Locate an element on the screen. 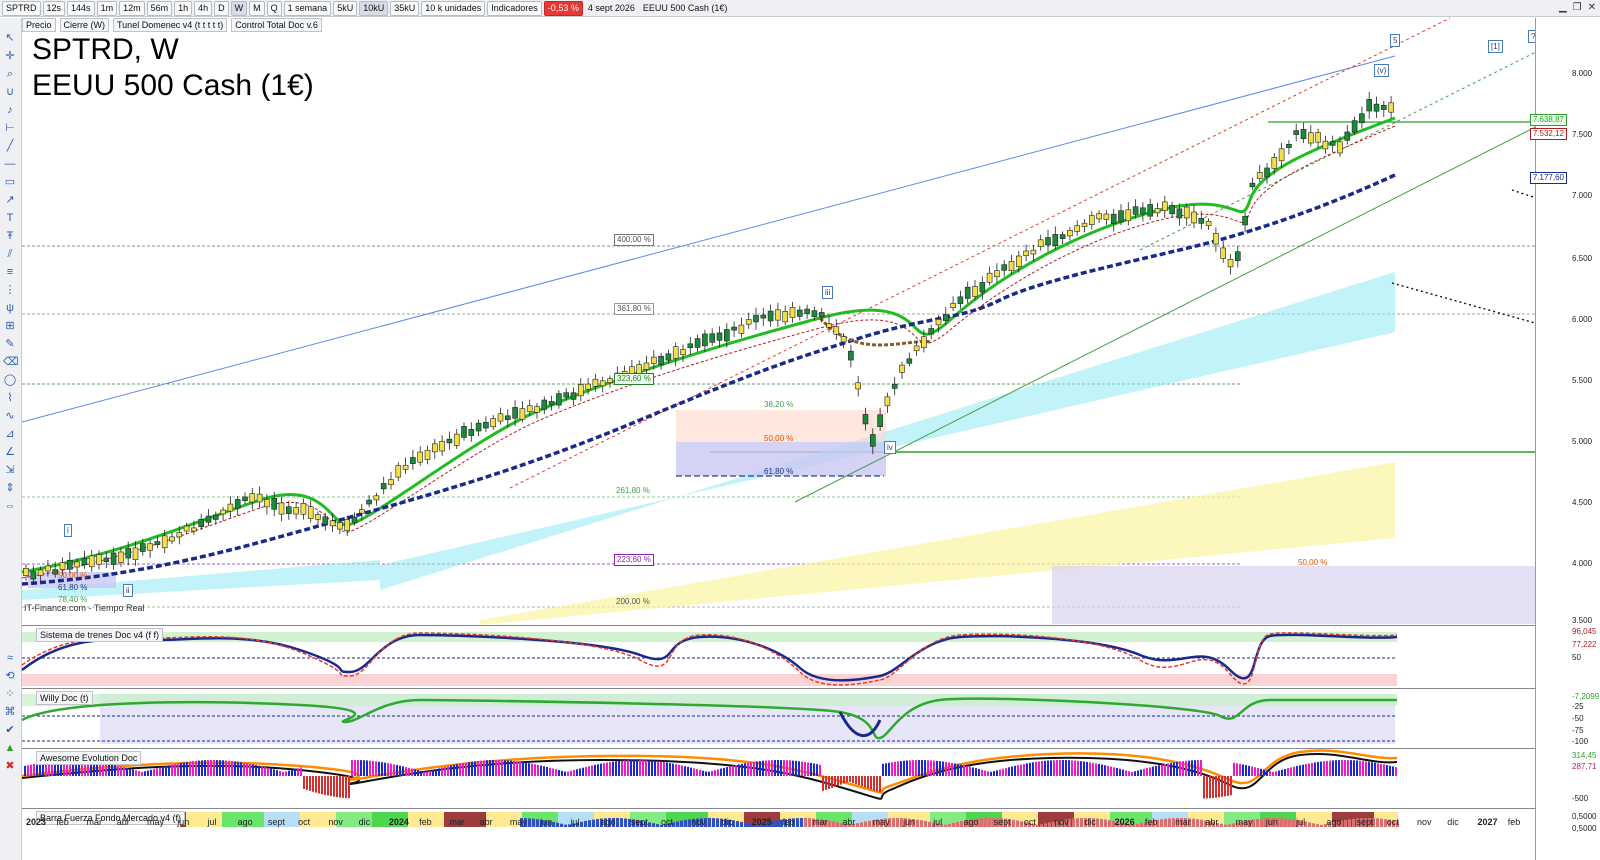 The width and height of the screenshot is (1600, 860). time-axis-label: nov is located at coordinates (1424, 822).